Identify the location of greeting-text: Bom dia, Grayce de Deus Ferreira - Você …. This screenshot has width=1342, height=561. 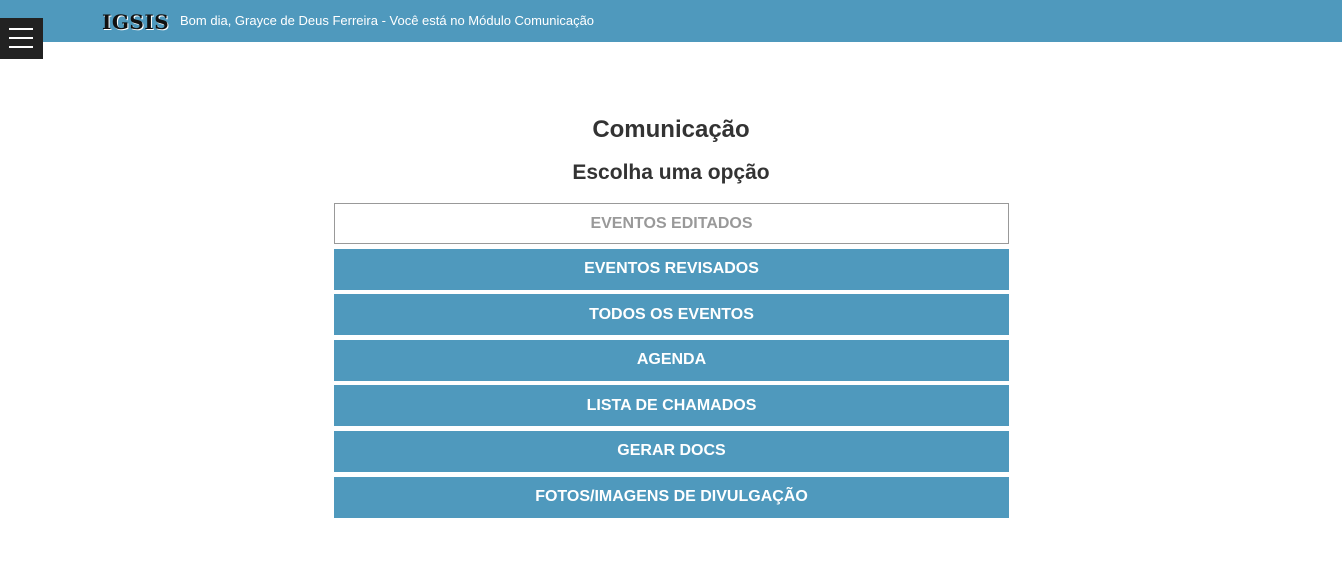
(387, 20).